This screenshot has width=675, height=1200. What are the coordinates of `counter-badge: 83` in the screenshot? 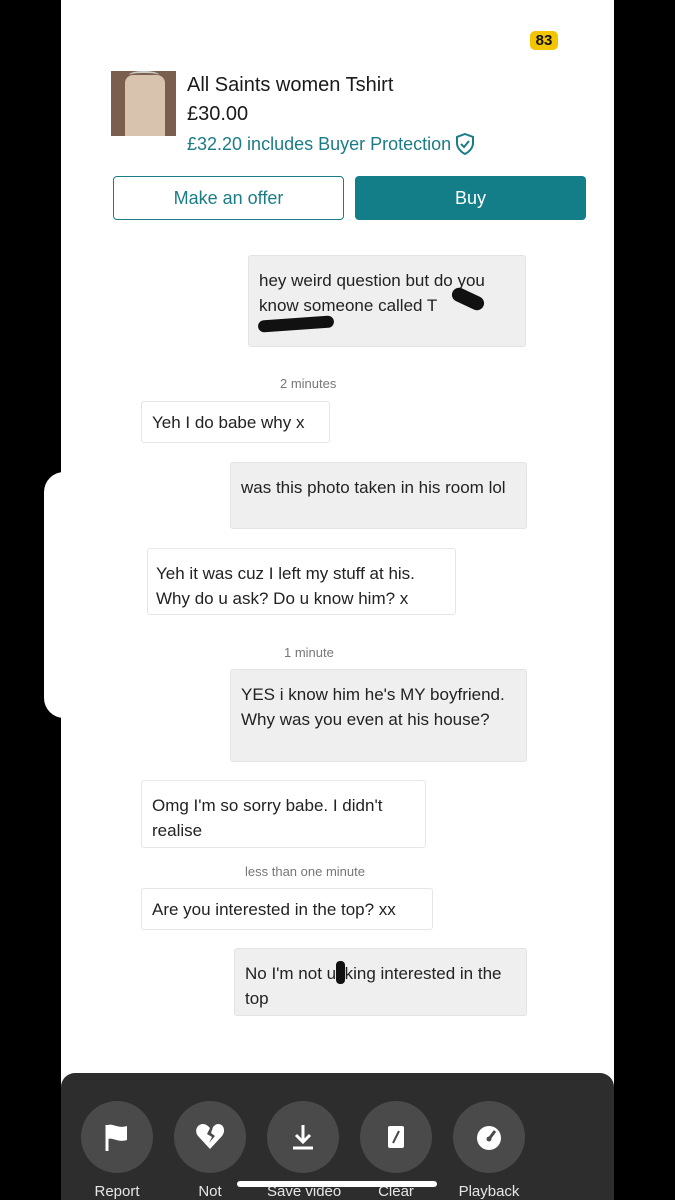 It's located at (544, 40).